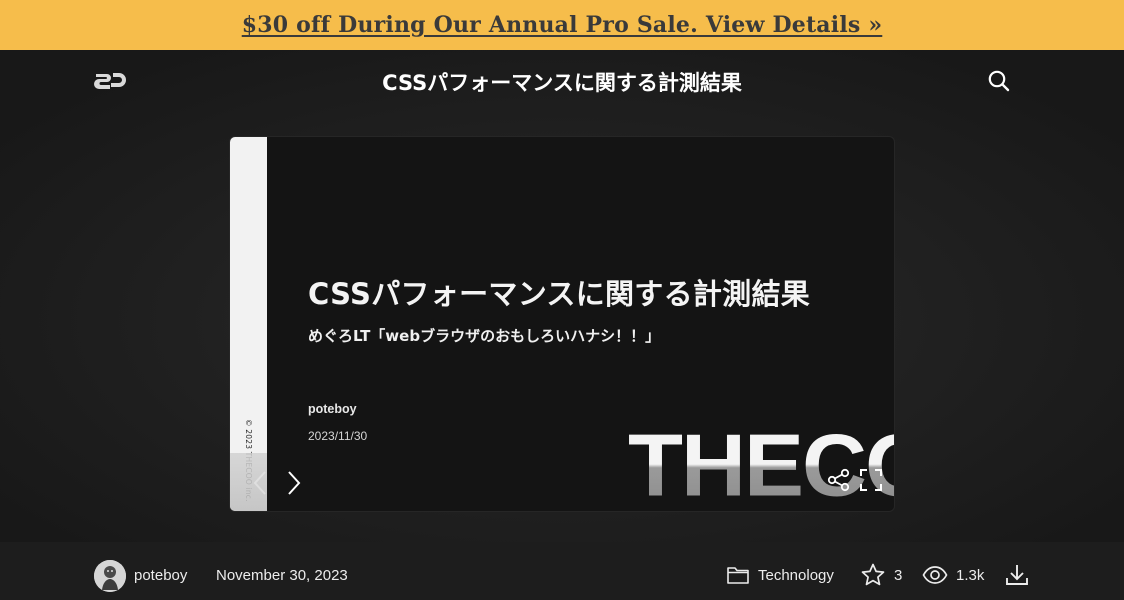 This screenshot has height=600, width=1124. I want to click on search-button, so click(999, 81).